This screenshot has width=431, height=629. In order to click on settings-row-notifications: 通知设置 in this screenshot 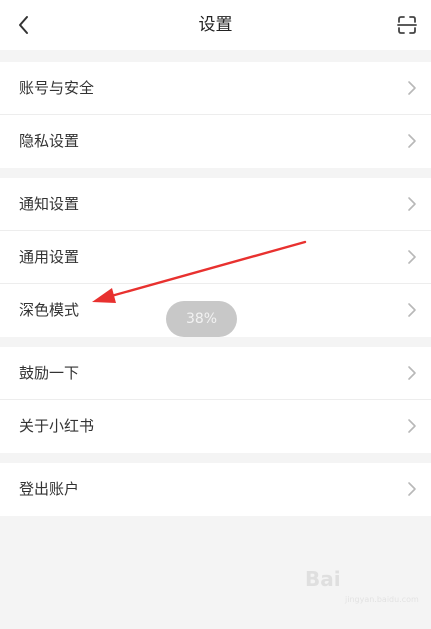, I will do `click(215, 204)`.